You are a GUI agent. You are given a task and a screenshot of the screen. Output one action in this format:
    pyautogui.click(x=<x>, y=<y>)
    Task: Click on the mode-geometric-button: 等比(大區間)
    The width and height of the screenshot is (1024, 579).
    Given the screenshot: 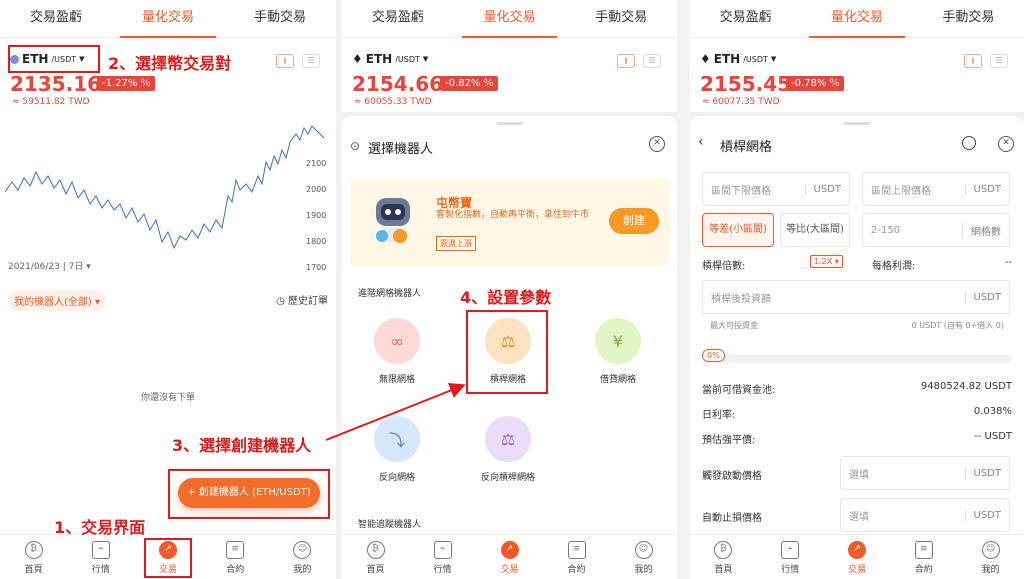 What is the action you would take?
    pyautogui.click(x=815, y=230)
    